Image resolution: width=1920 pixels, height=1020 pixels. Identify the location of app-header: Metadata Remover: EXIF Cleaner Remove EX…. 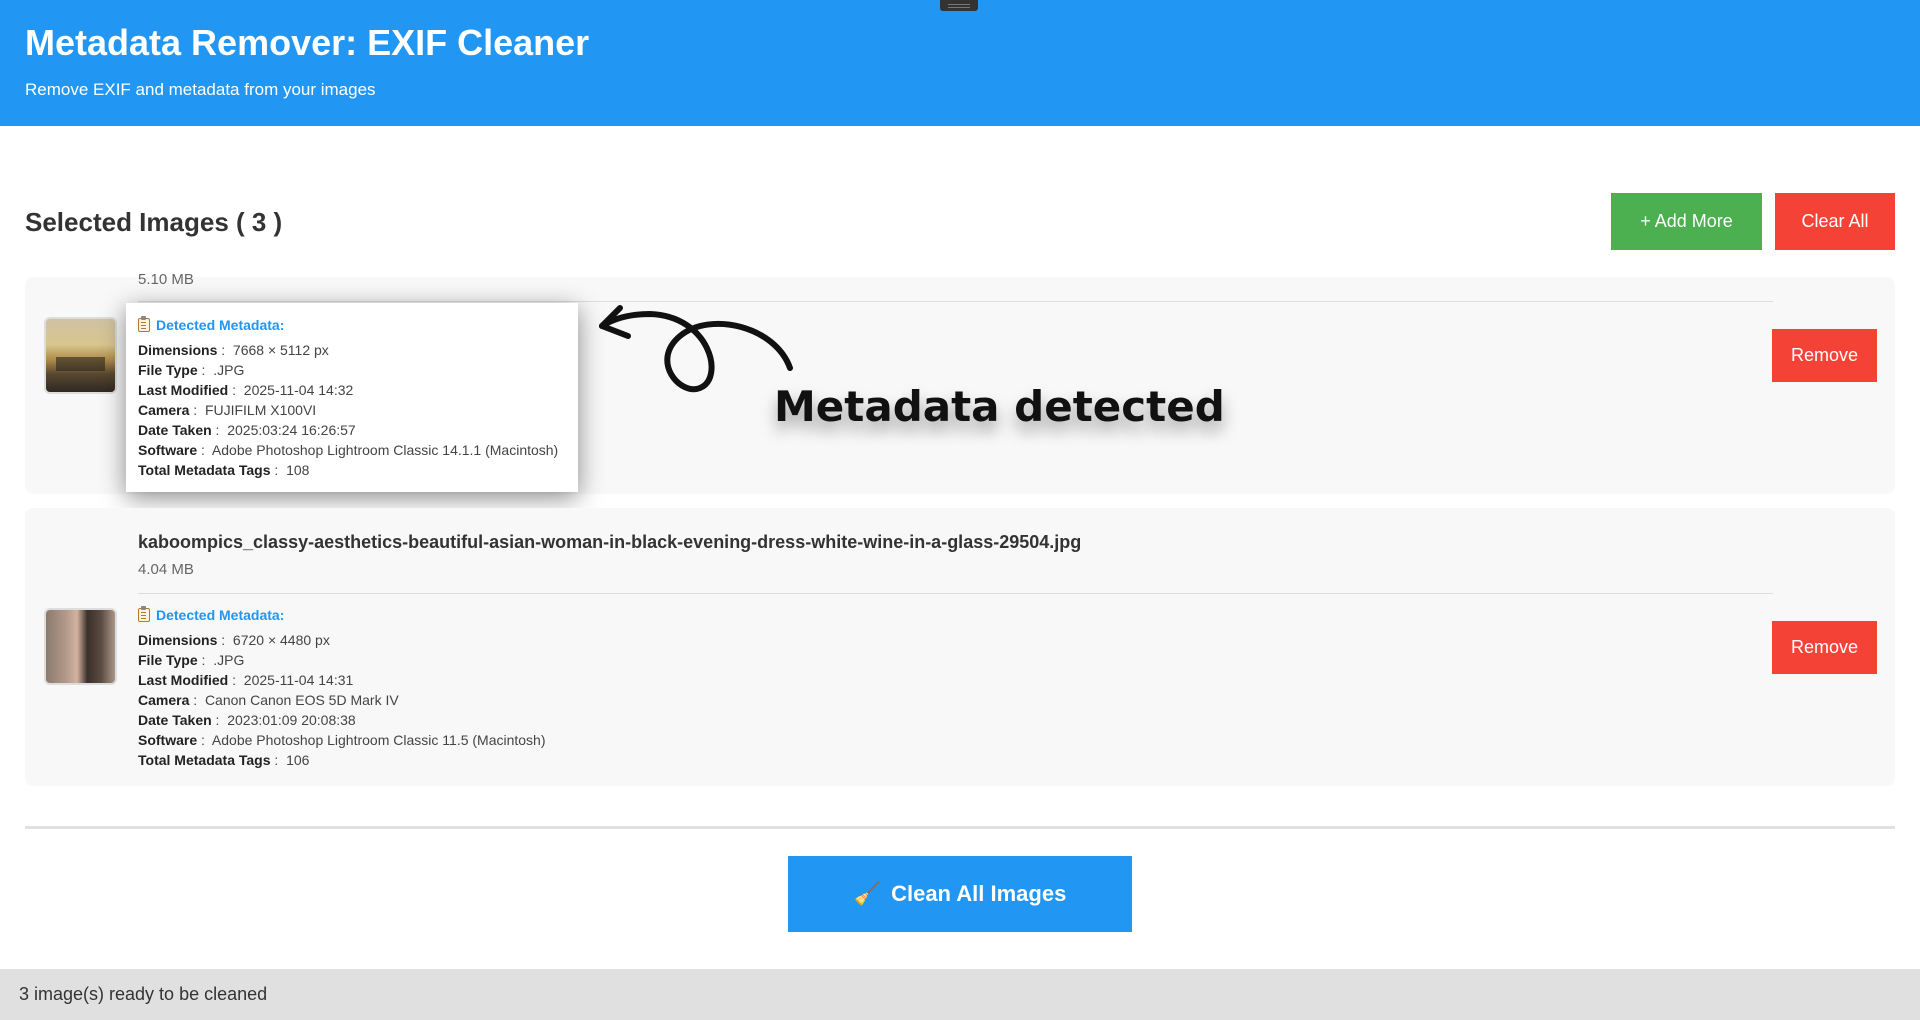
(960, 63).